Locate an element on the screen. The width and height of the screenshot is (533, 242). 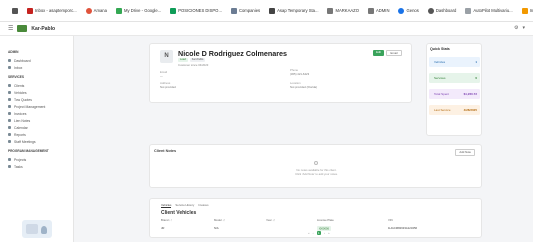
email-button: Email is located at coordinates (394, 53).